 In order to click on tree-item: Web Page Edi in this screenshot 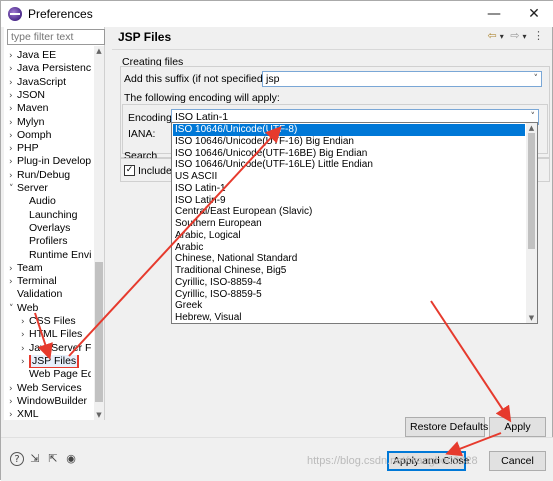, I will do `click(56, 374)`.